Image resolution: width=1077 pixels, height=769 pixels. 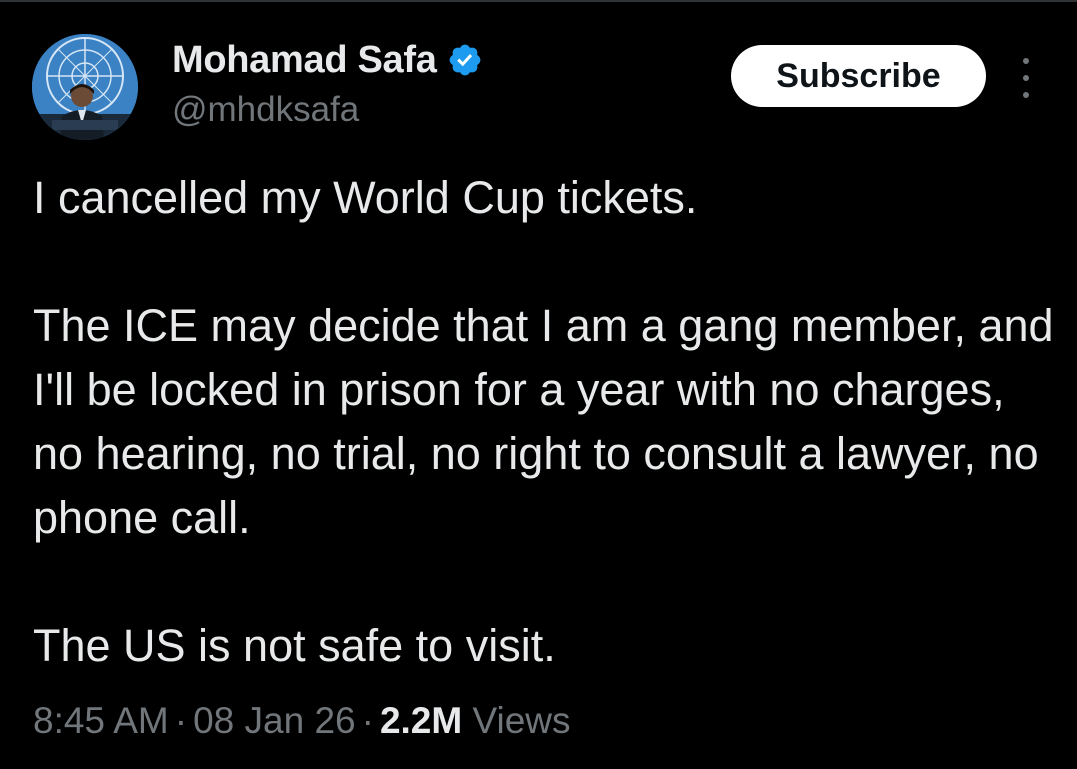 I want to click on author-name-row: Mohamad Safa, so click(x=327, y=60).